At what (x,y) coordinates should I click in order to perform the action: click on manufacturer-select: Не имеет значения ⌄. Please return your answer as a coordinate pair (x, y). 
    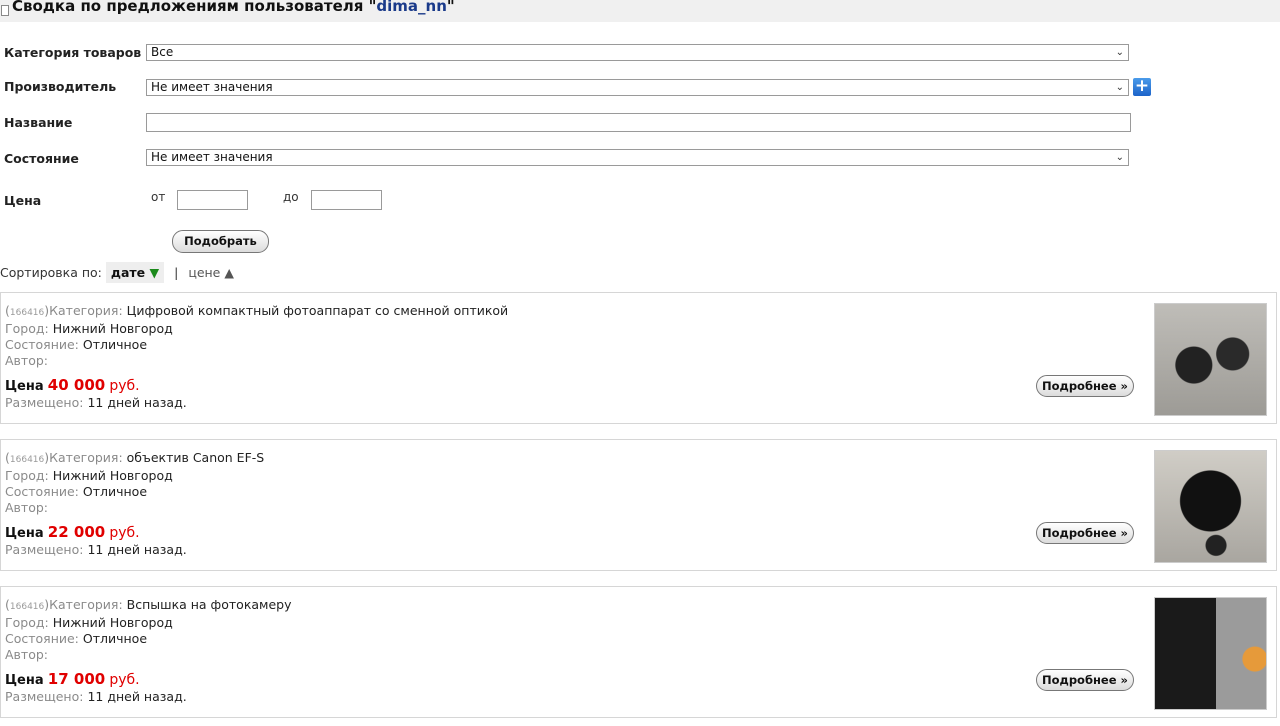
    Looking at the image, I should click on (637, 87).